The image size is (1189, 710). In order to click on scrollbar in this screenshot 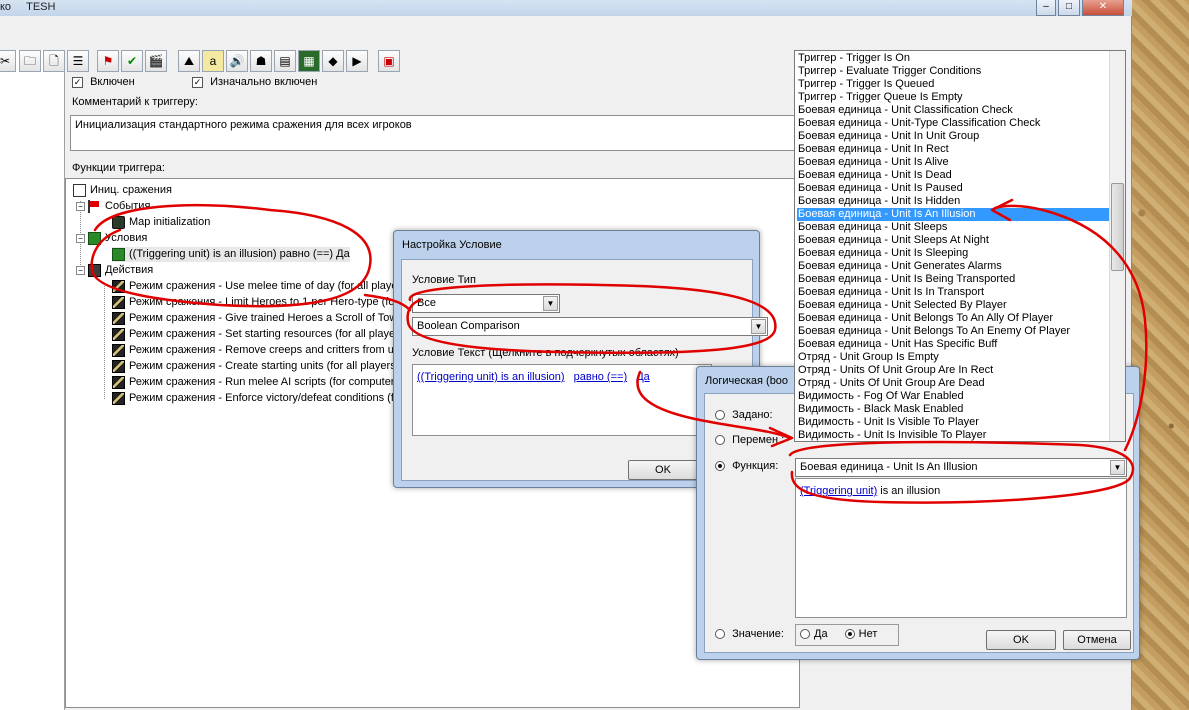, I will do `click(1117, 246)`.